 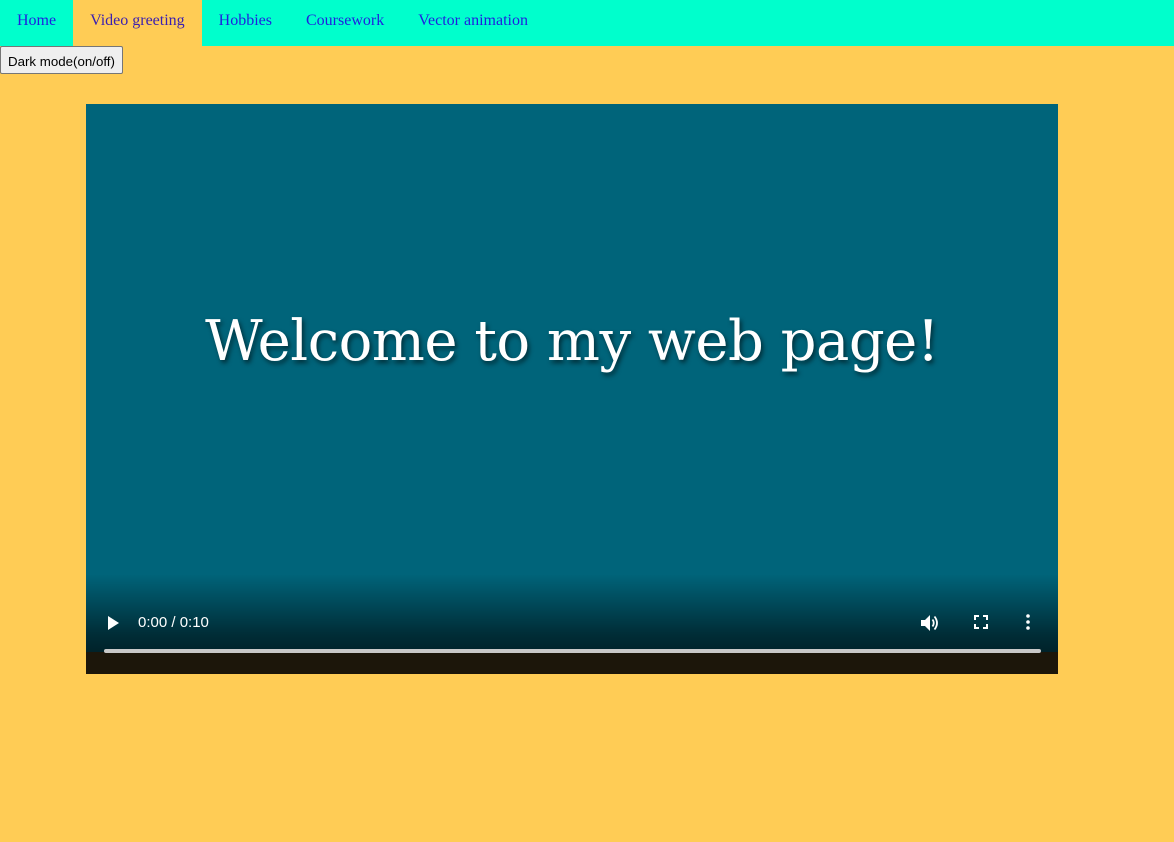 I want to click on video-controls-band, so click(x=572, y=663).